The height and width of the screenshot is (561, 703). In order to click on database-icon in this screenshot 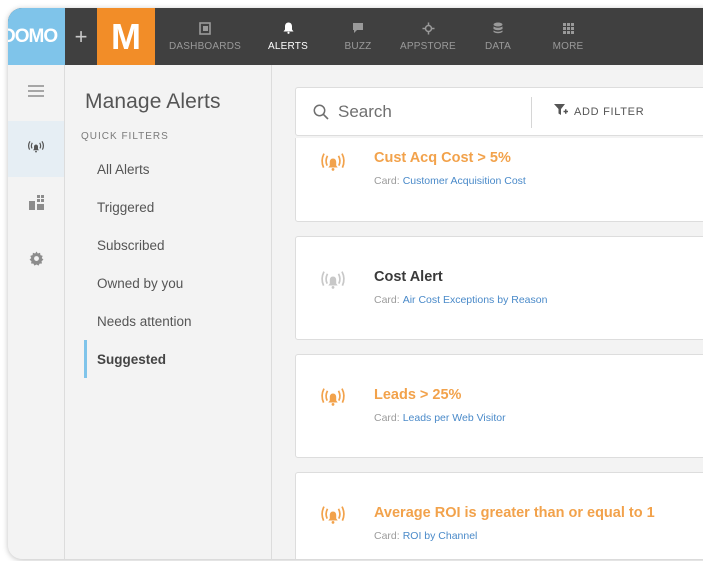, I will do `click(498, 28)`.